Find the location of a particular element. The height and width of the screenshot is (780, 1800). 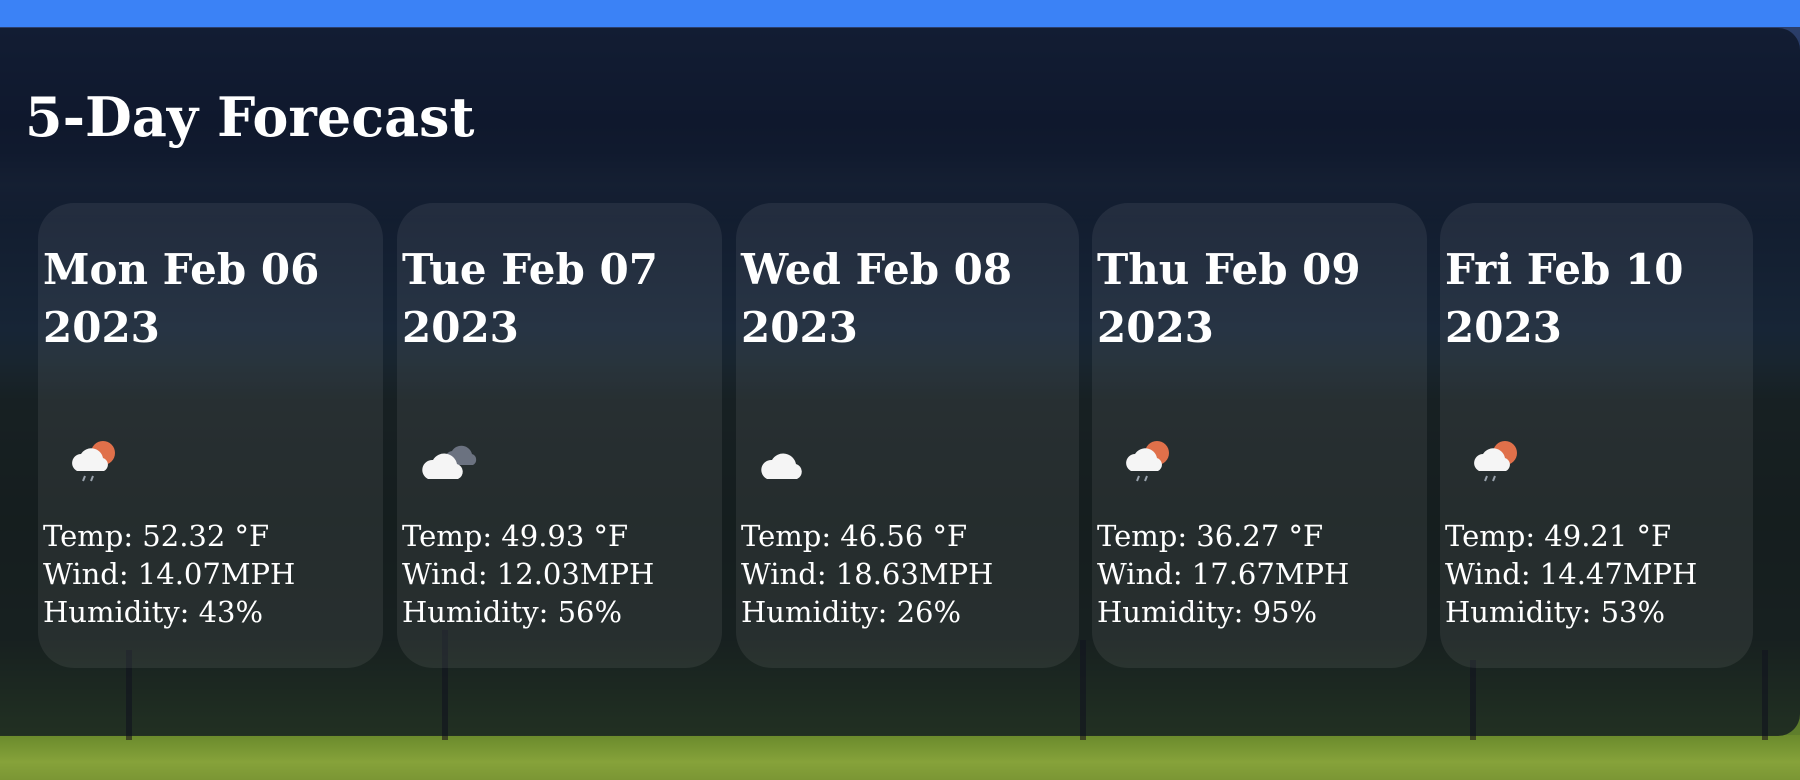

wind-speed: Wind: 14.07MPH is located at coordinates (169, 574).